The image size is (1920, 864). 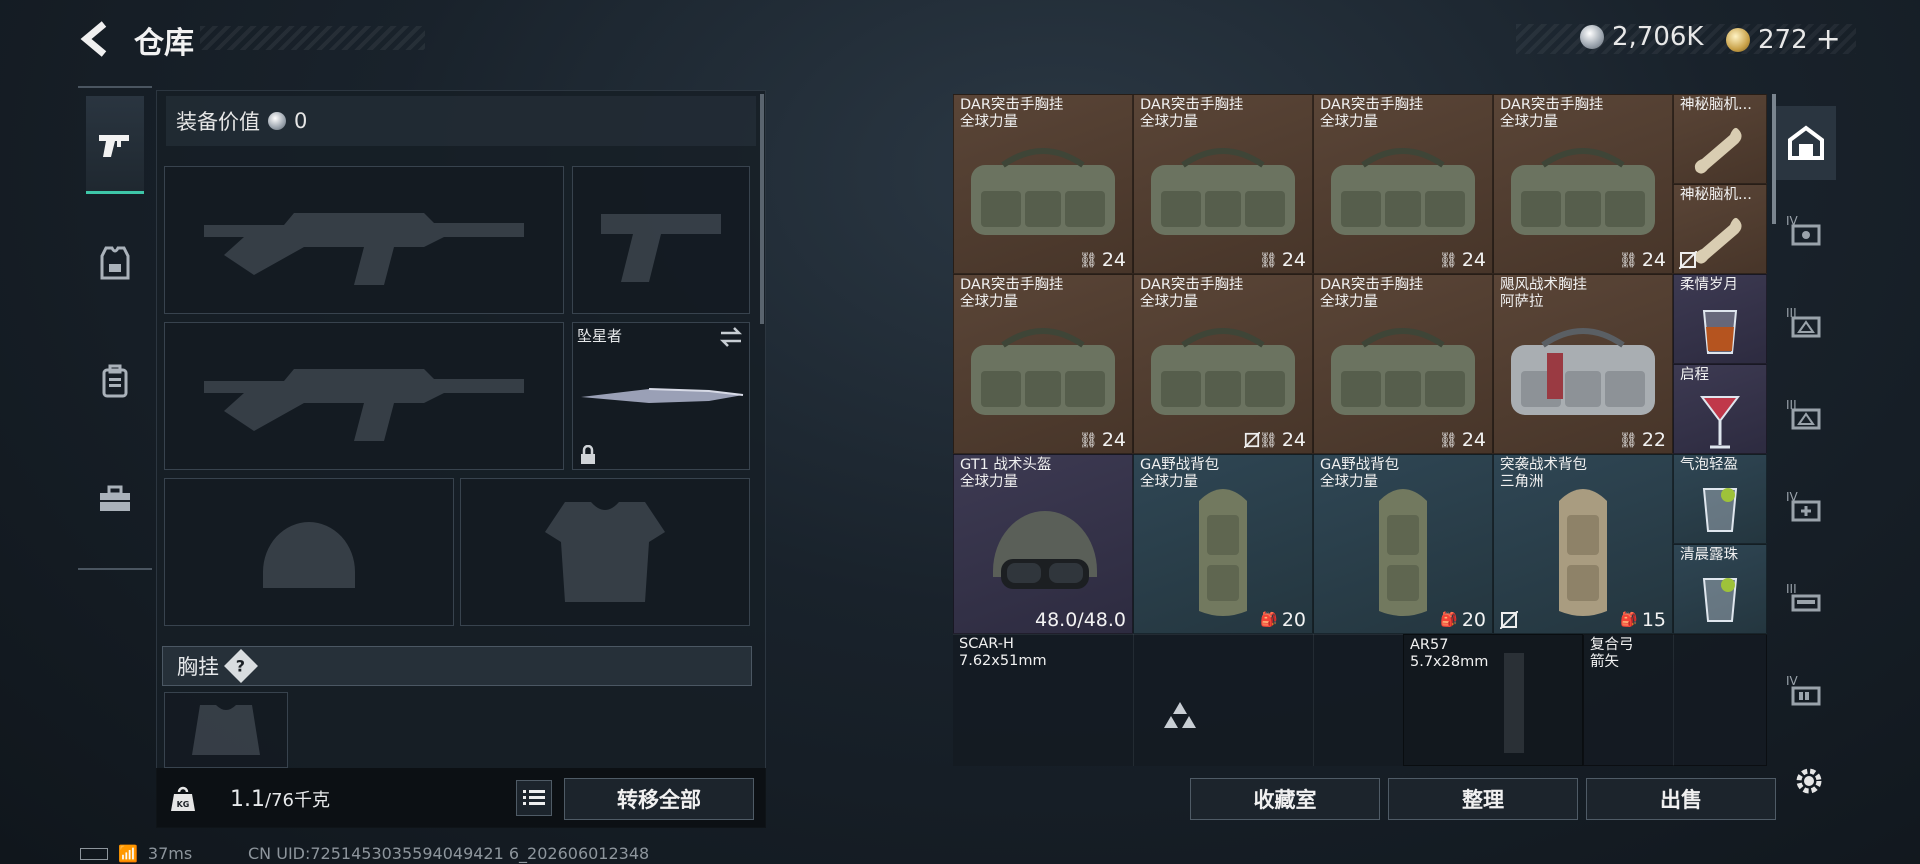 I want to click on title-decoration, so click(x=312, y=38).